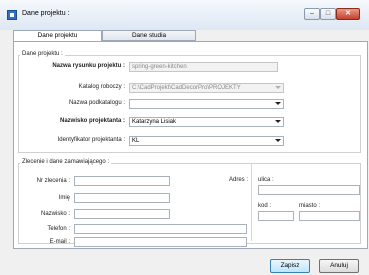  I want to click on close-button: ✕, so click(348, 14).